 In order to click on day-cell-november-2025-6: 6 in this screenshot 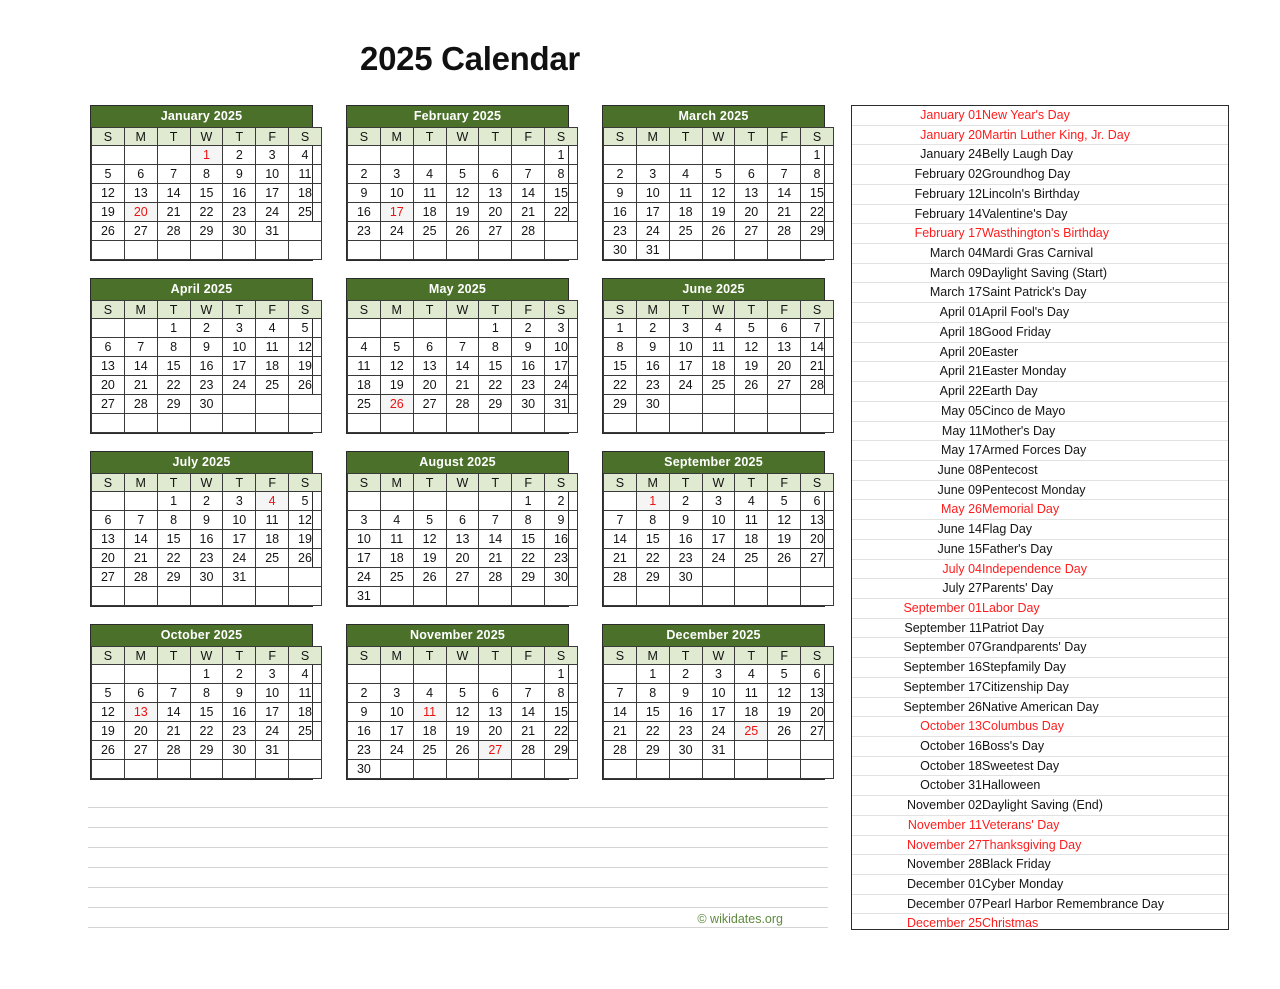, I will do `click(495, 693)`.